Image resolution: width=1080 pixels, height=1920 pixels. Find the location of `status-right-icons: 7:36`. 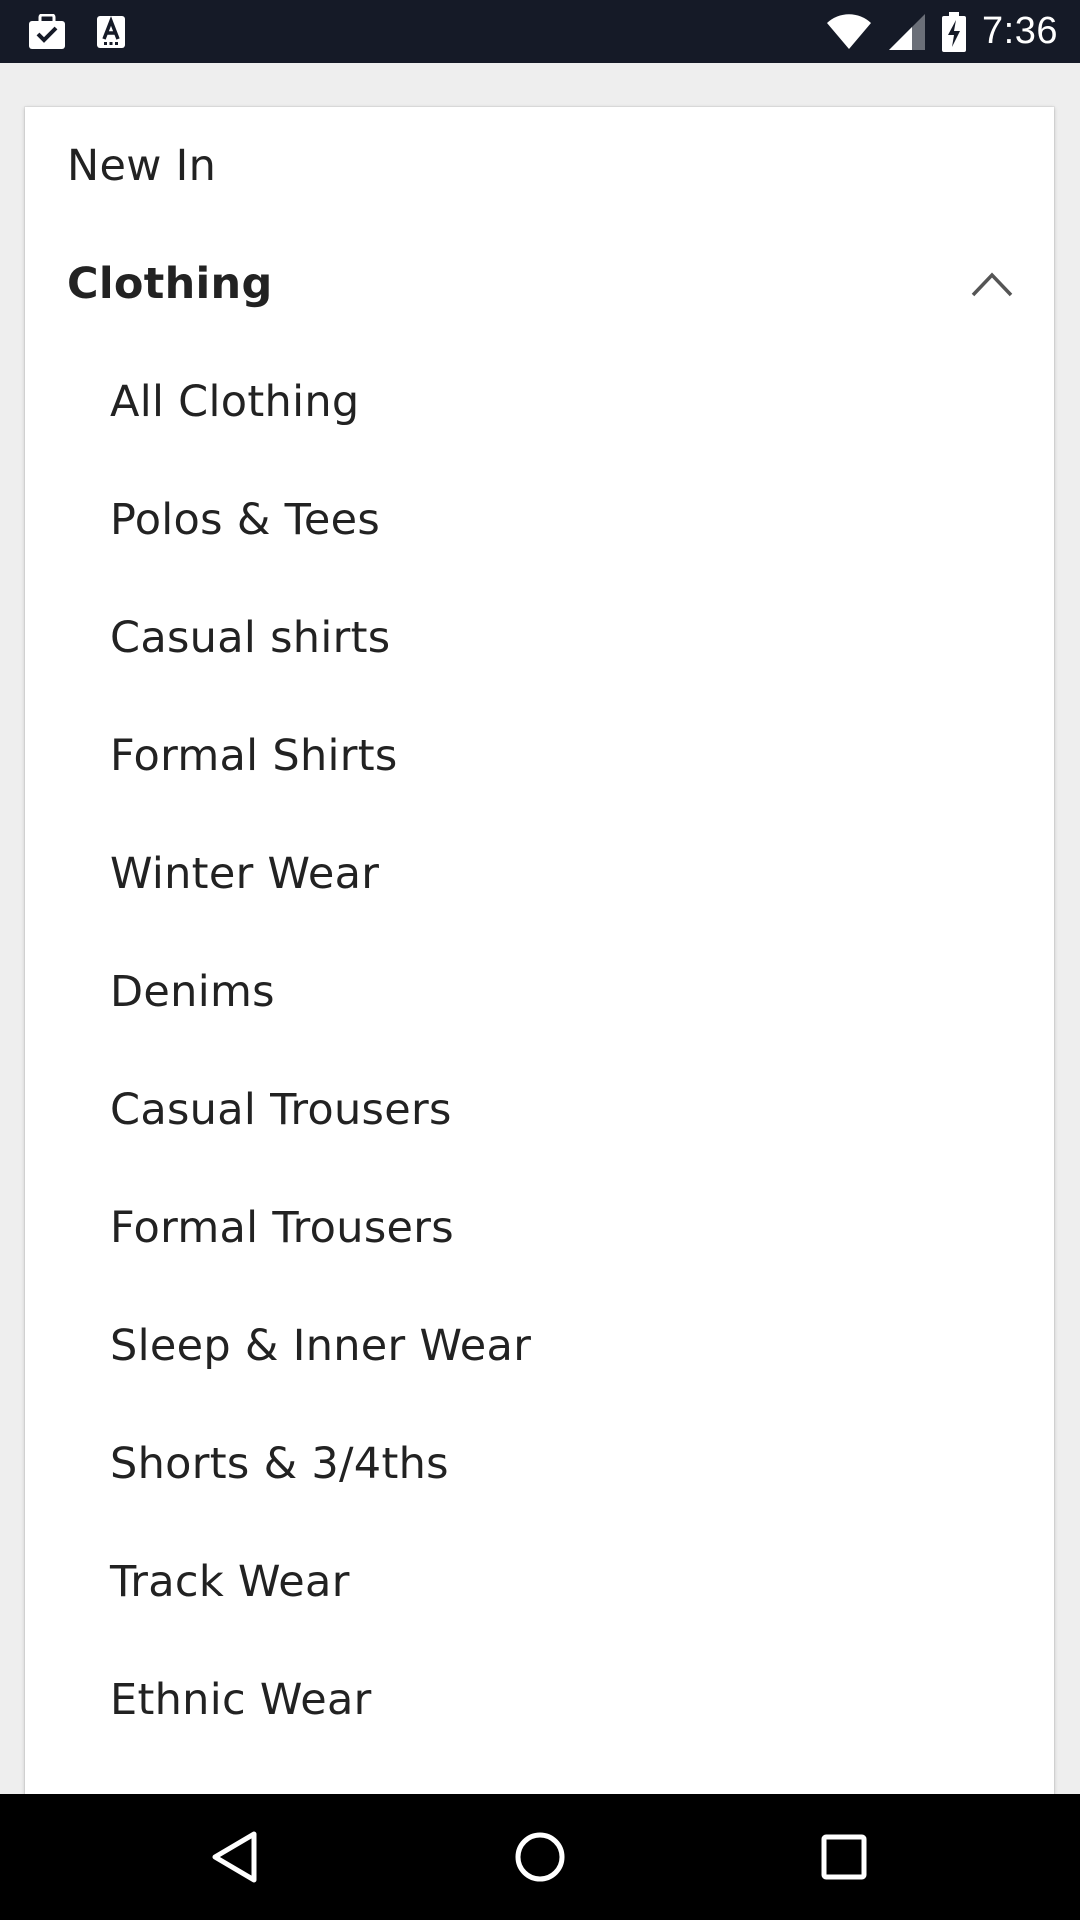

status-right-icons: 7:36 is located at coordinates (942, 31).